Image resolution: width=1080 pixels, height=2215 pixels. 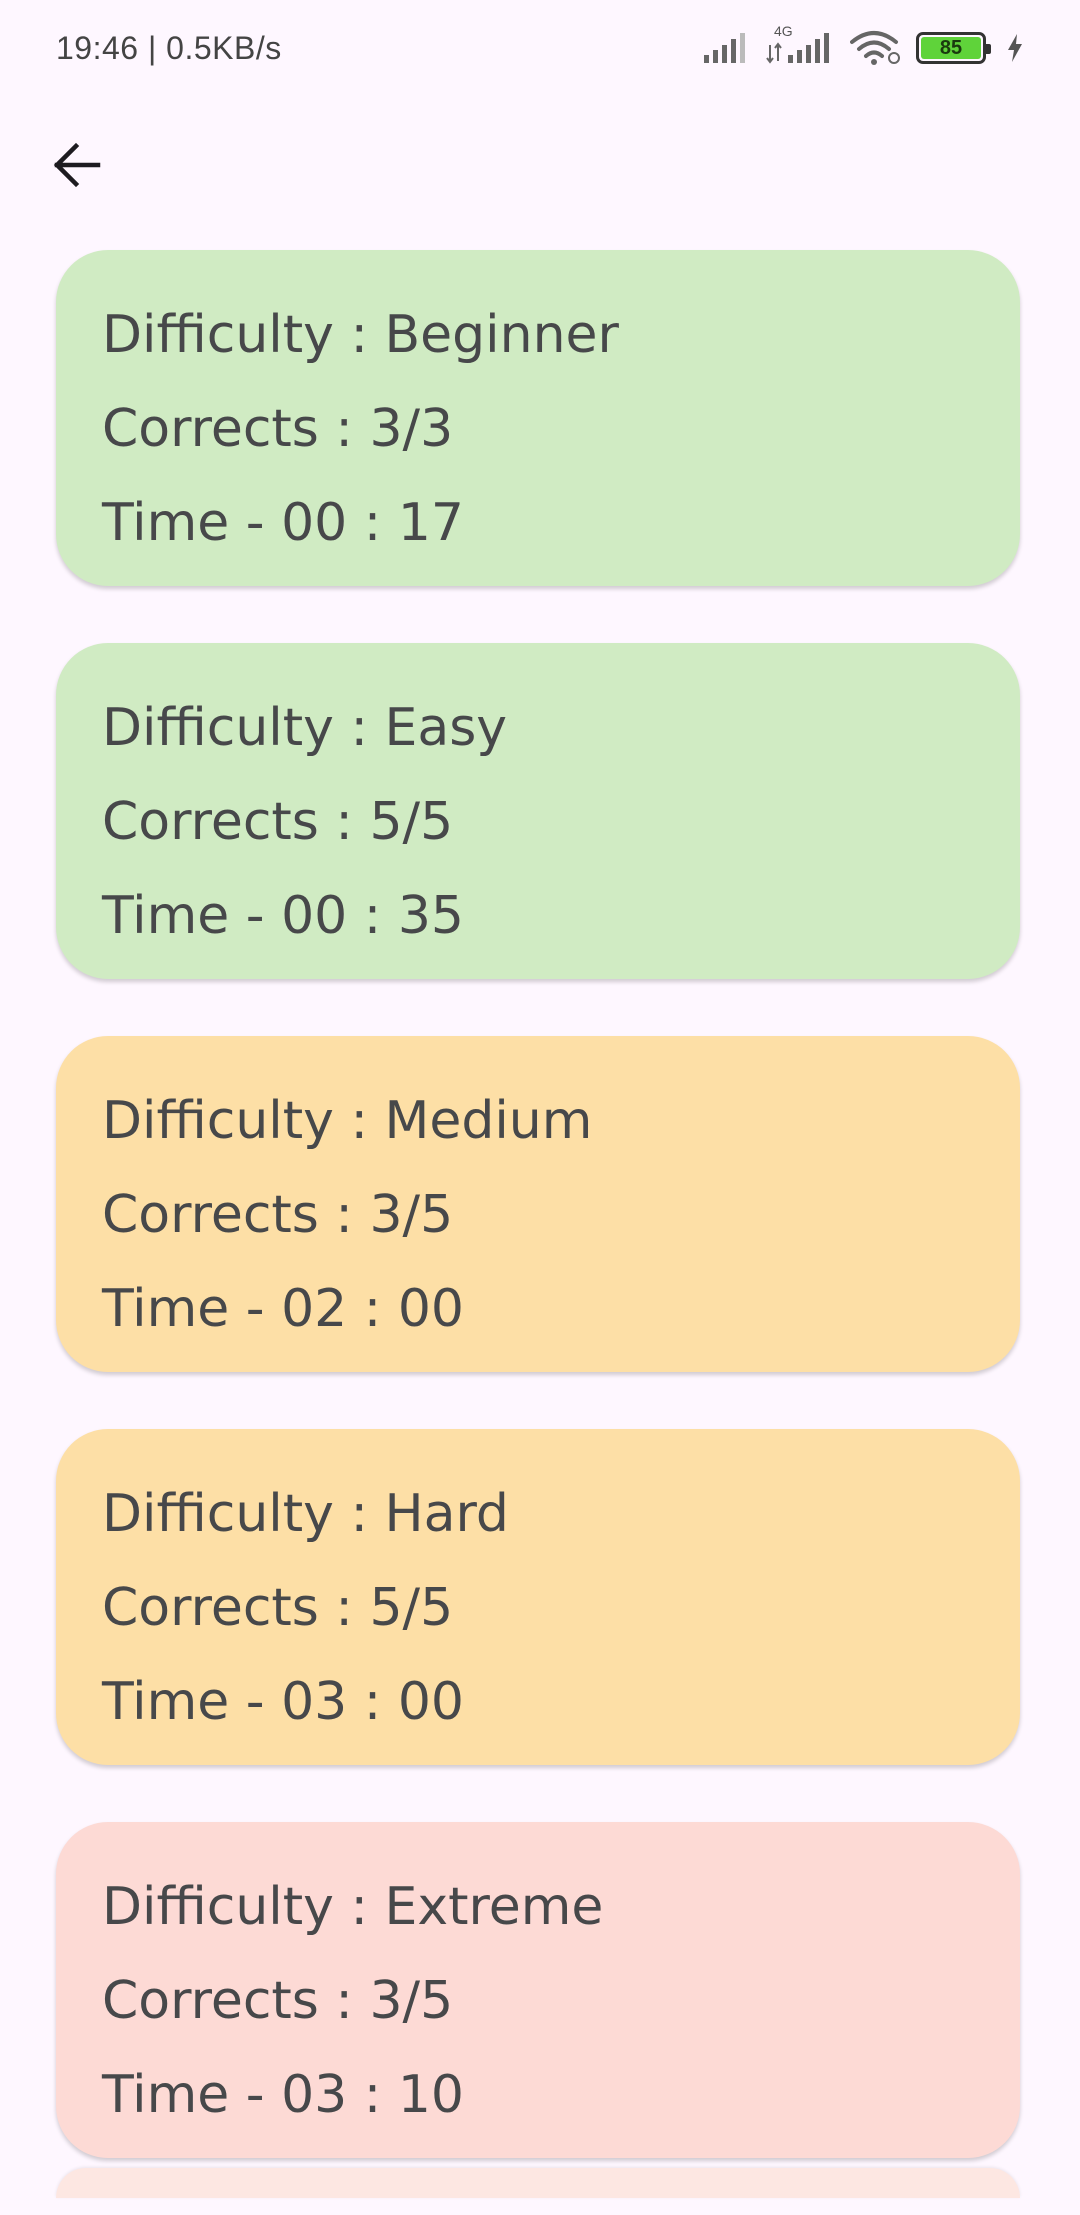 What do you see at coordinates (305, 728) in the screenshot?
I see `difficulty-label: Difficulty : Easy` at bounding box center [305, 728].